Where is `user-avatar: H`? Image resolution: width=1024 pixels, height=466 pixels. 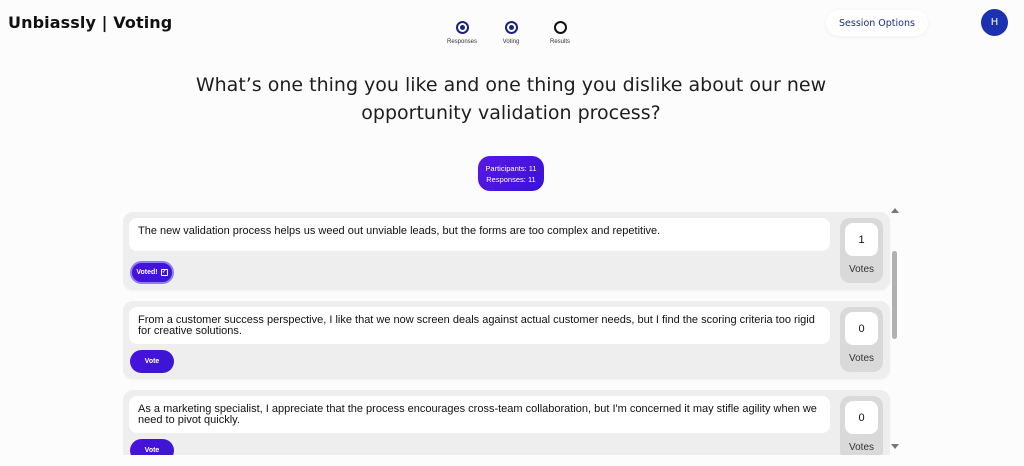
user-avatar: H is located at coordinates (994, 22).